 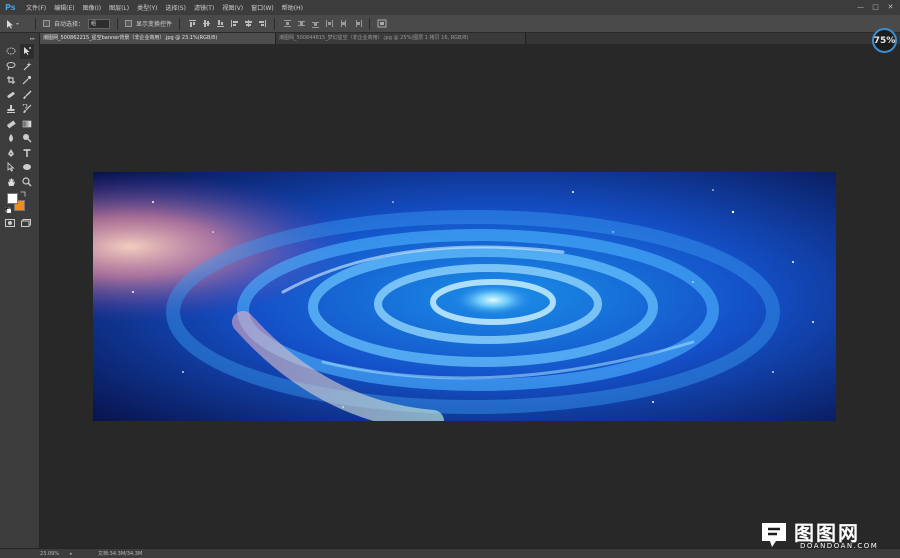 What do you see at coordinates (301, 24) in the screenshot?
I see `distribute-vcenter-icon` at bounding box center [301, 24].